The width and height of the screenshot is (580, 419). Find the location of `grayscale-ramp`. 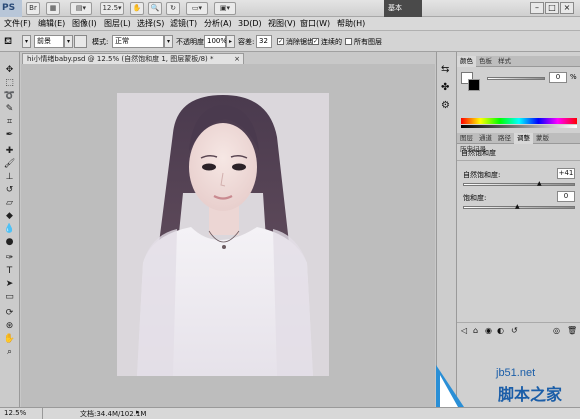

grayscale-ramp is located at coordinates (519, 126).